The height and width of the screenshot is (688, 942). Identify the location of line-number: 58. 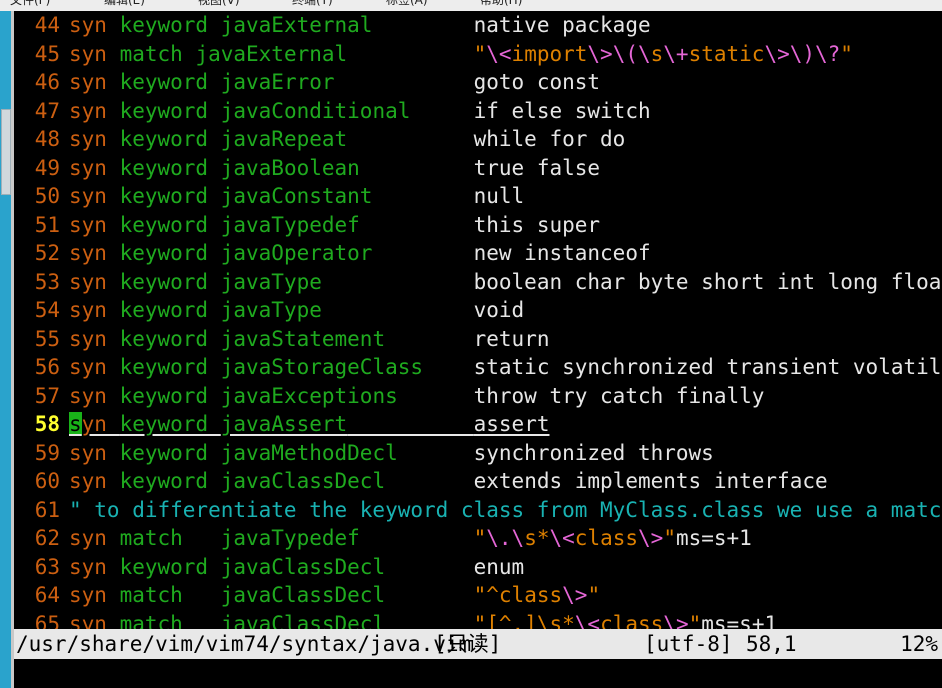
(47, 424).